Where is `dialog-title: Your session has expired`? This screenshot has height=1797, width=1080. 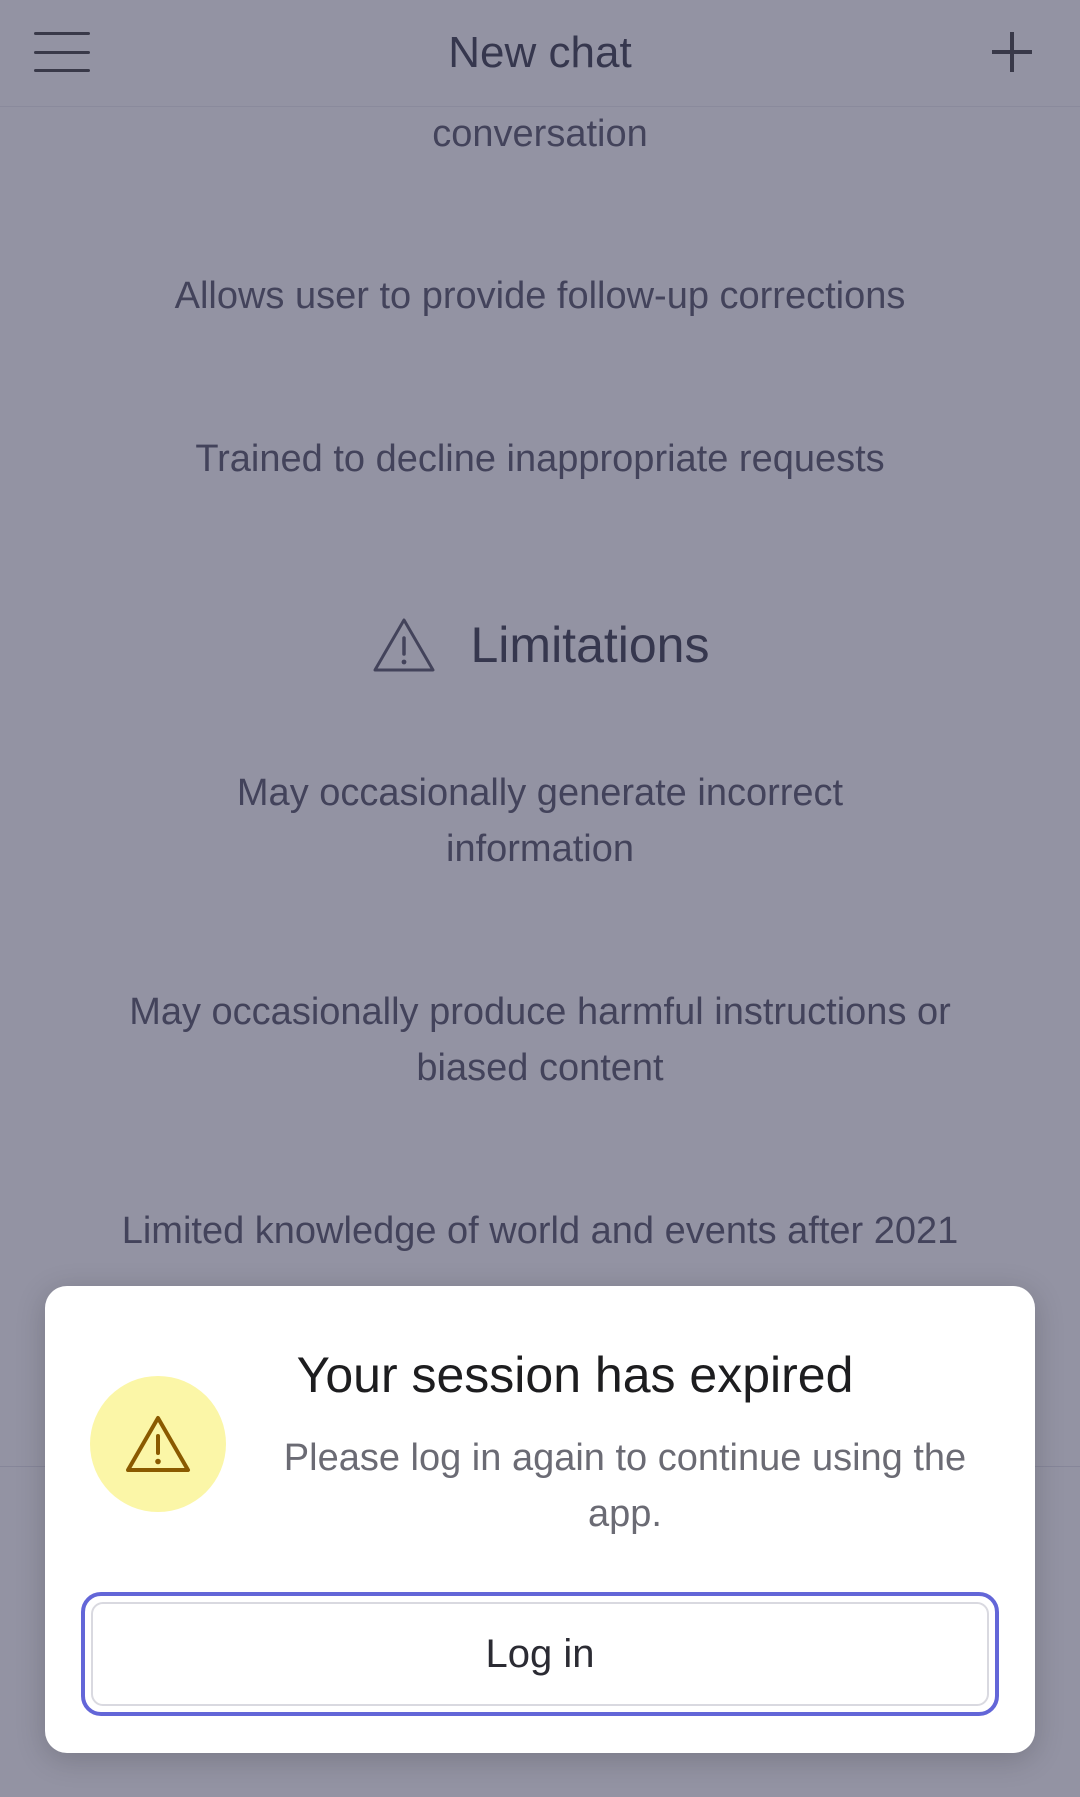
dialog-title: Your session has expired is located at coordinates (575, 1375).